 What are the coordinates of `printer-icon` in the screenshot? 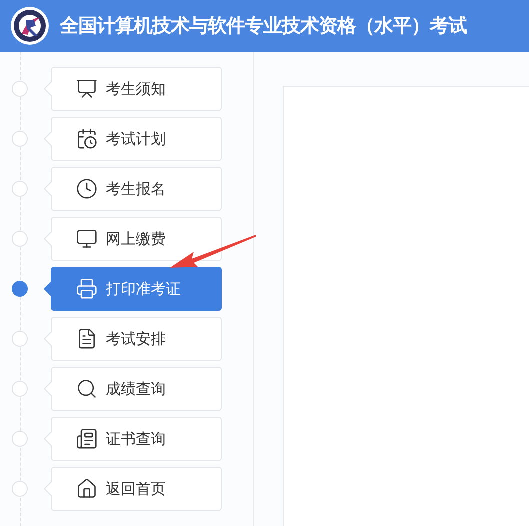 It's located at (87, 289).